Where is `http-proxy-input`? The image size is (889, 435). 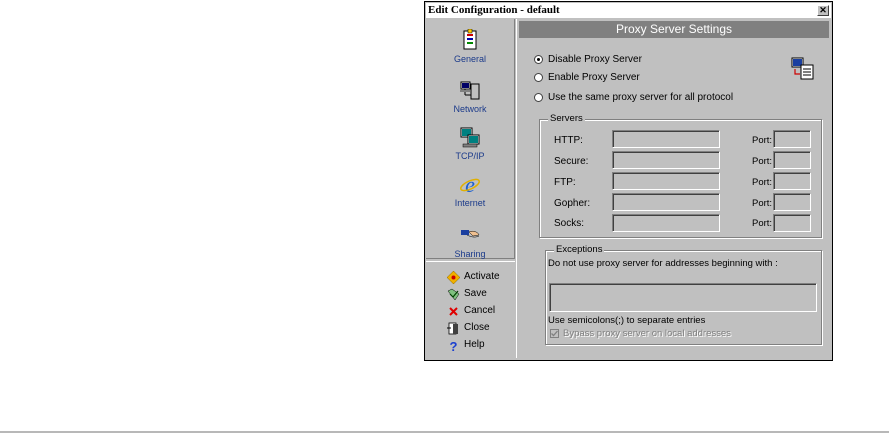 http-proxy-input is located at coordinates (666, 139).